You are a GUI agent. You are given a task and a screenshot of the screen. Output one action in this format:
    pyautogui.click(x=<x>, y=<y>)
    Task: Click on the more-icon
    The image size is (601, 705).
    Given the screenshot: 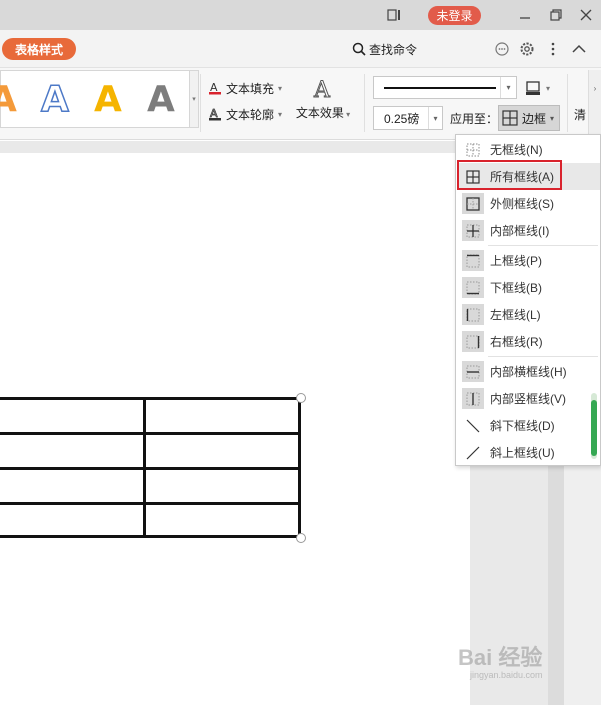 What is the action you would take?
    pyautogui.click(x=553, y=49)
    